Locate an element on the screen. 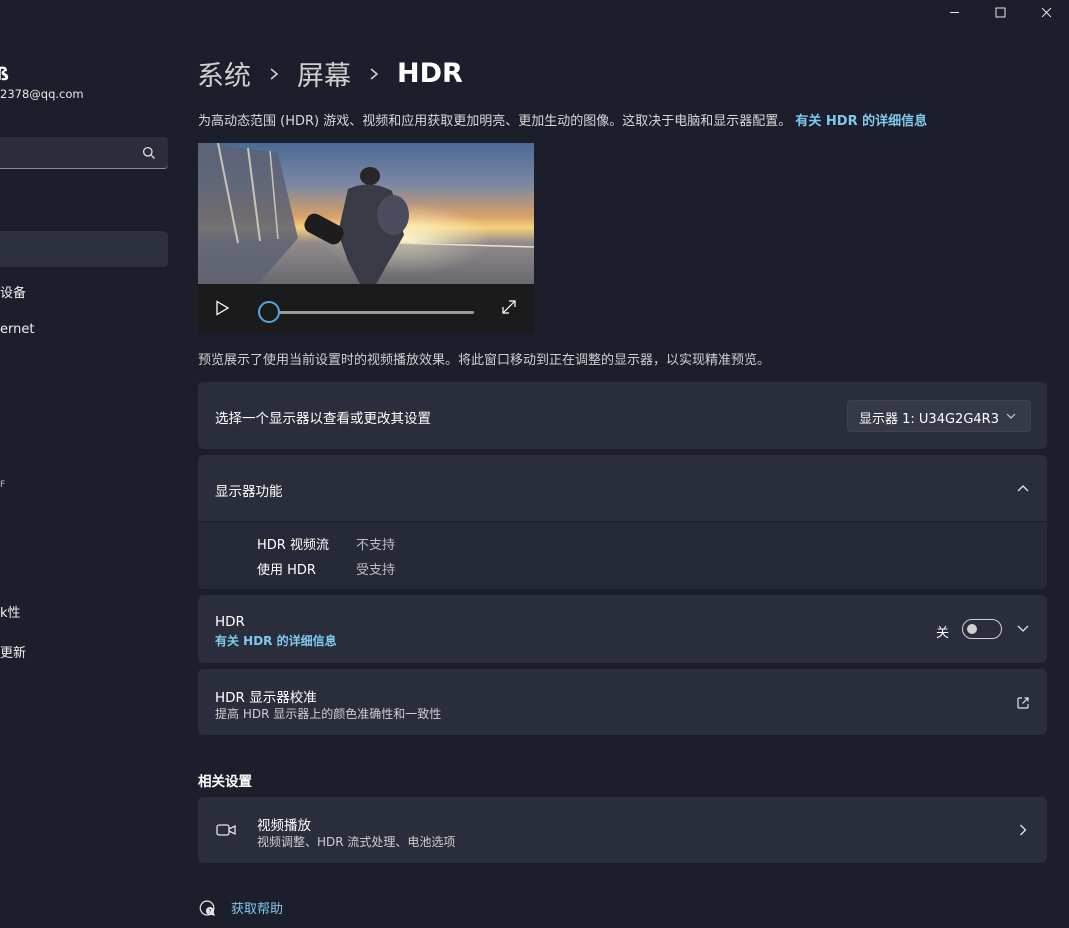  maximize-button is located at coordinates (1000, 12).